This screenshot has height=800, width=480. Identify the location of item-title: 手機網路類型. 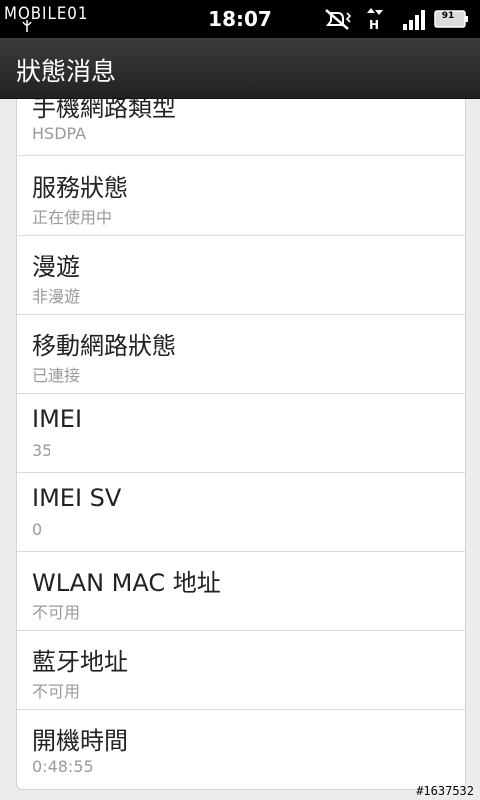
(104, 110).